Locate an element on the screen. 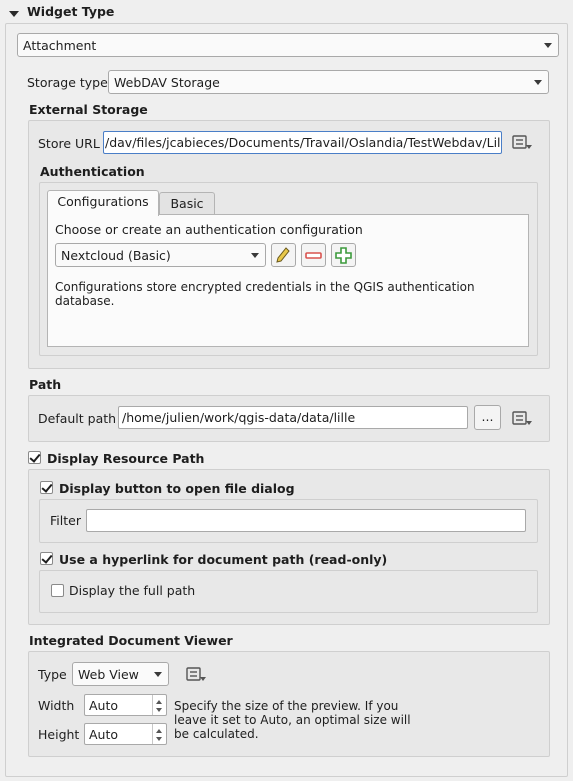 Image resolution: width=573 pixels, height=781 pixels. full-path-checkbox is located at coordinates (57, 590).